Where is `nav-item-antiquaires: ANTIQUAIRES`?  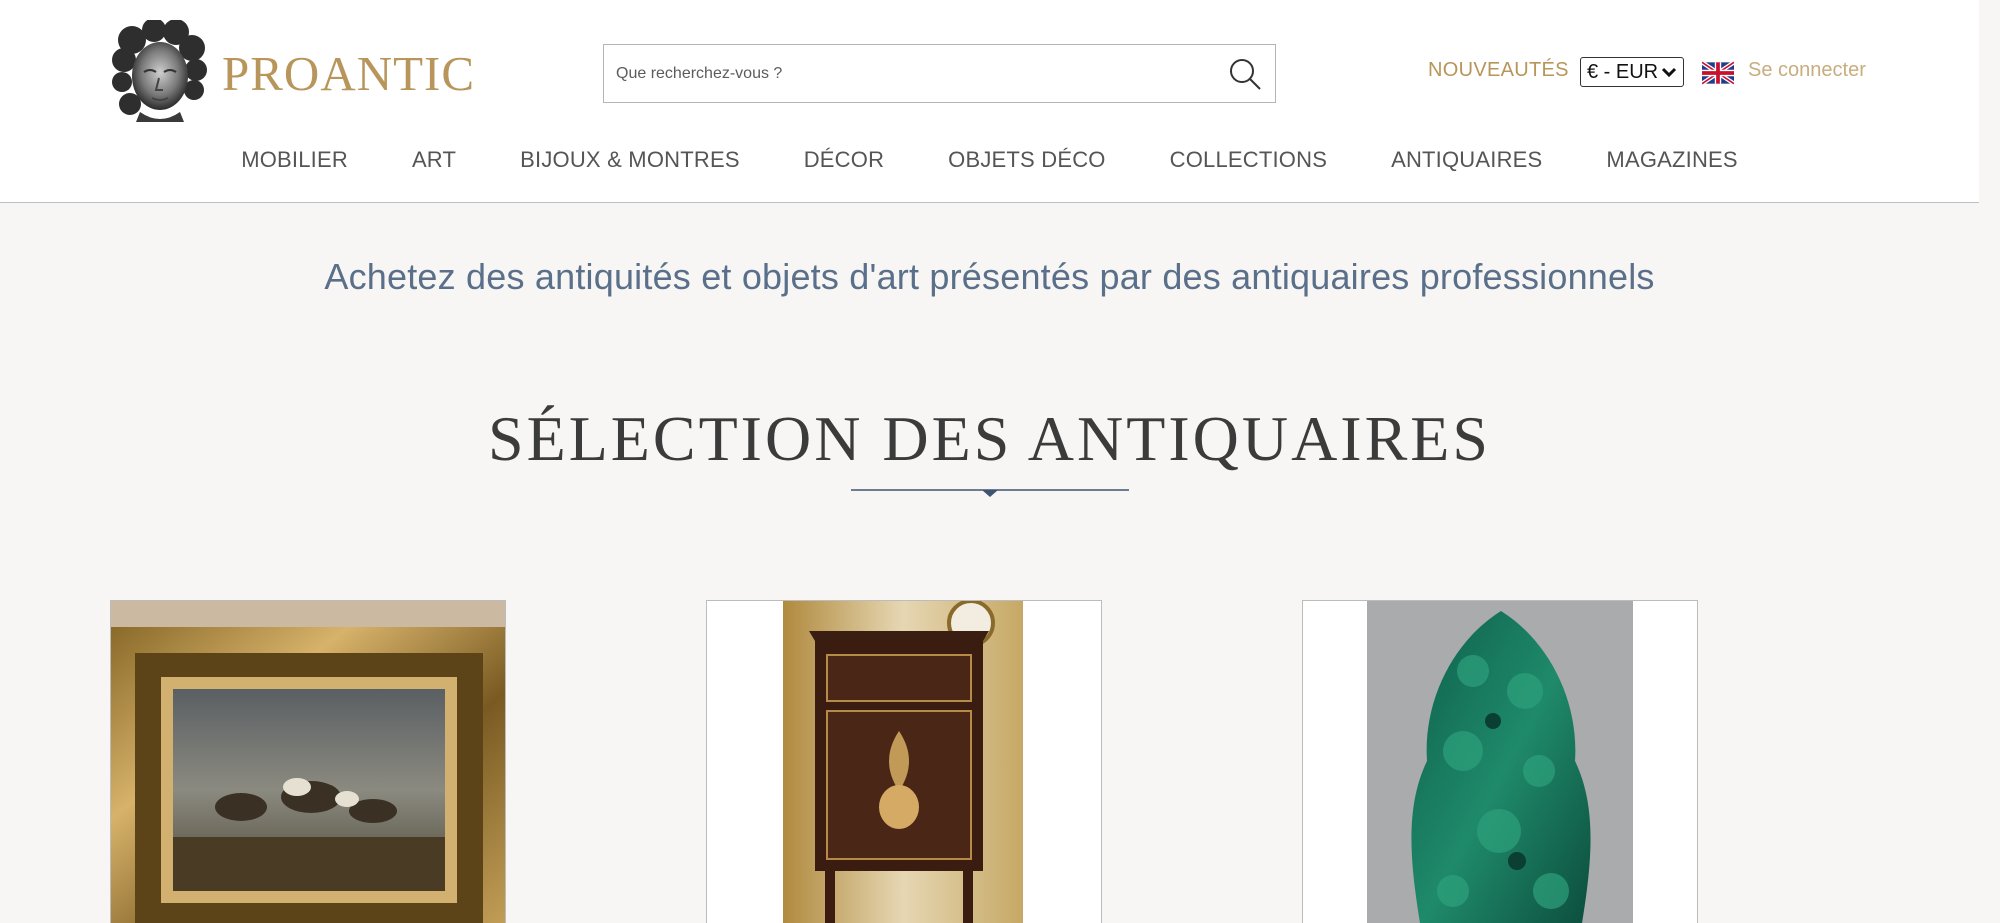 nav-item-antiquaires: ANTIQUAIRES is located at coordinates (1466, 160).